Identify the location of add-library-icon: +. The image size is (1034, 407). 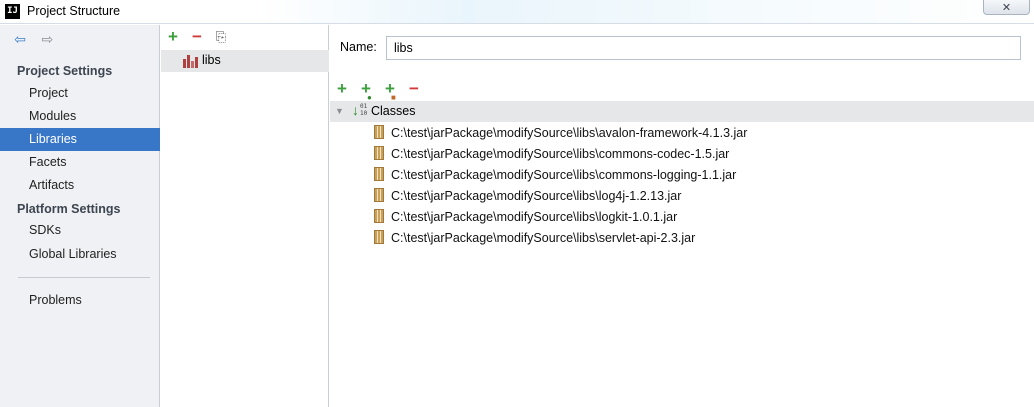
(173, 37).